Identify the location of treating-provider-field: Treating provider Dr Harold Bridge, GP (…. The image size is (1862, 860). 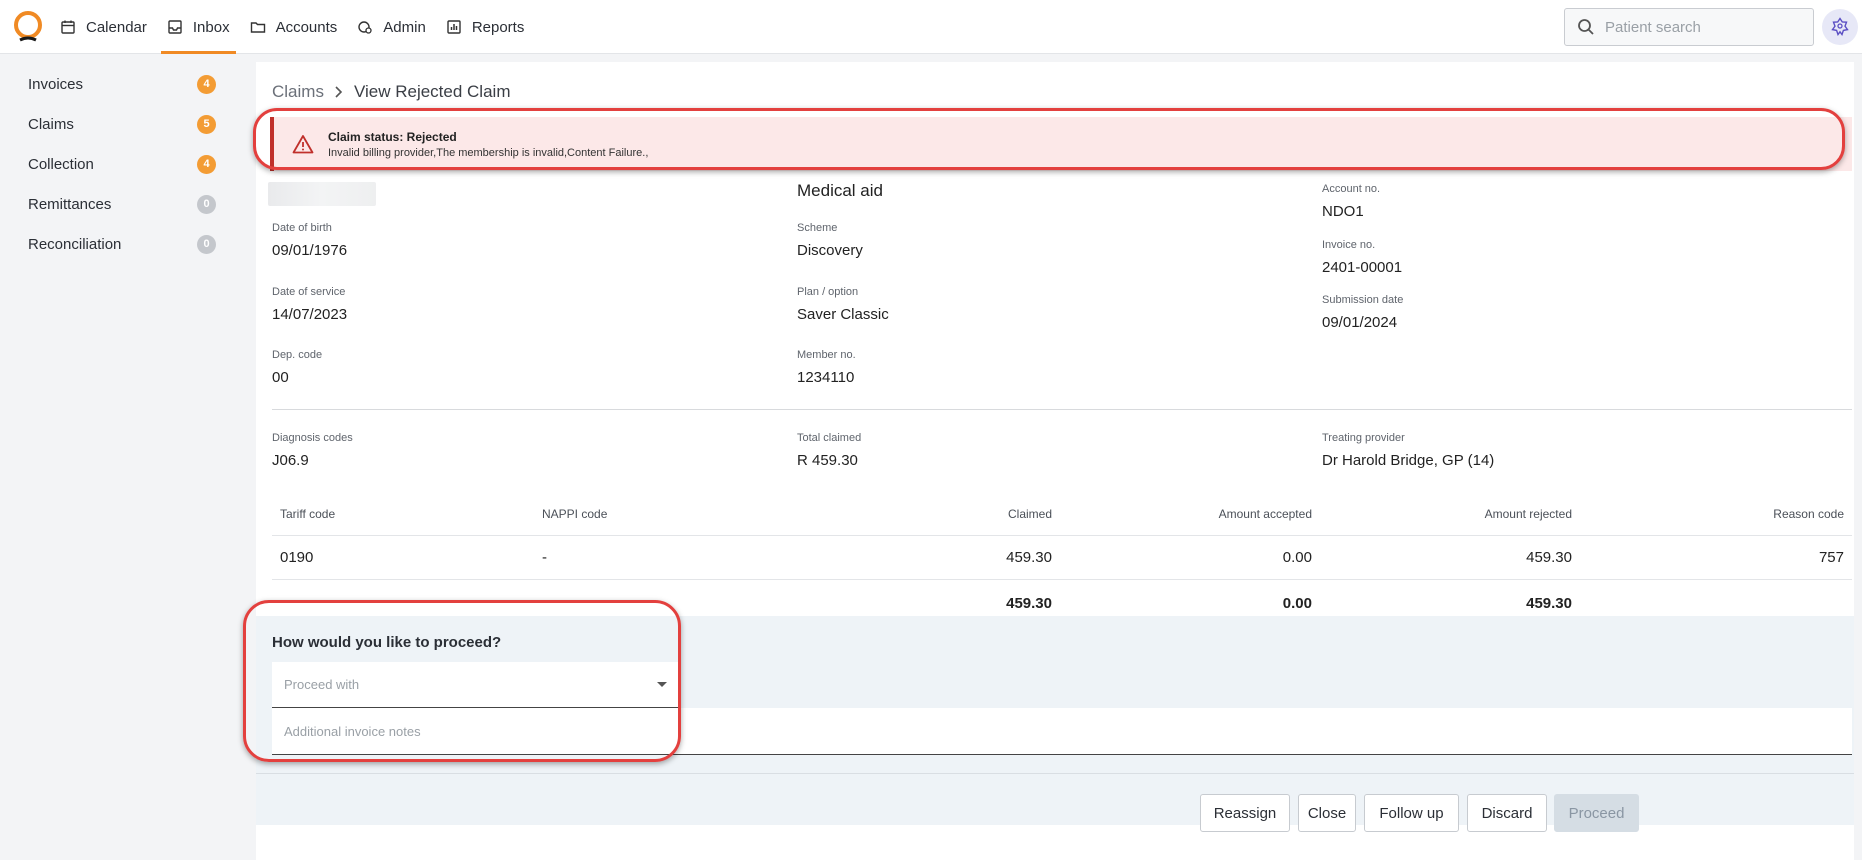
(1408, 450).